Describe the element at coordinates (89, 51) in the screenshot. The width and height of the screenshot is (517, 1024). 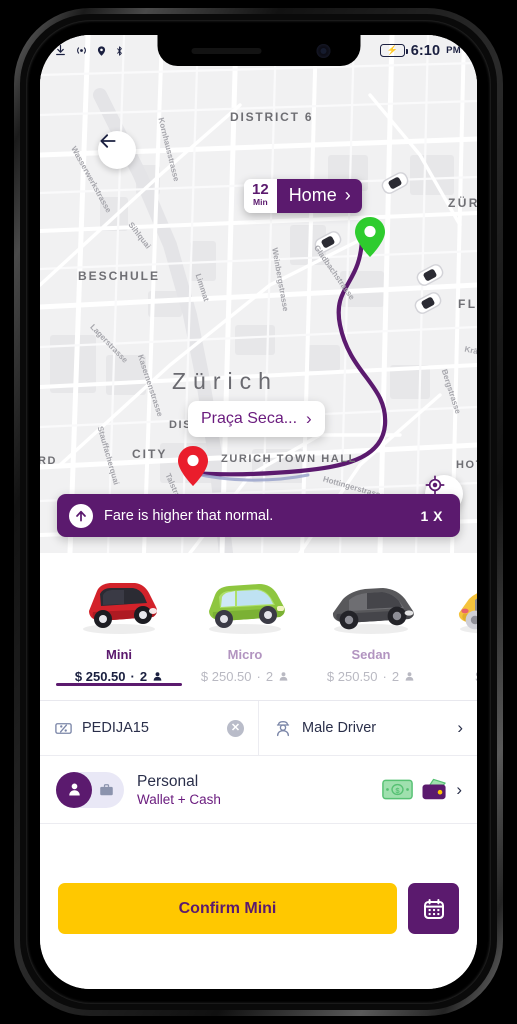
I see `status-bar-left-icons` at that location.